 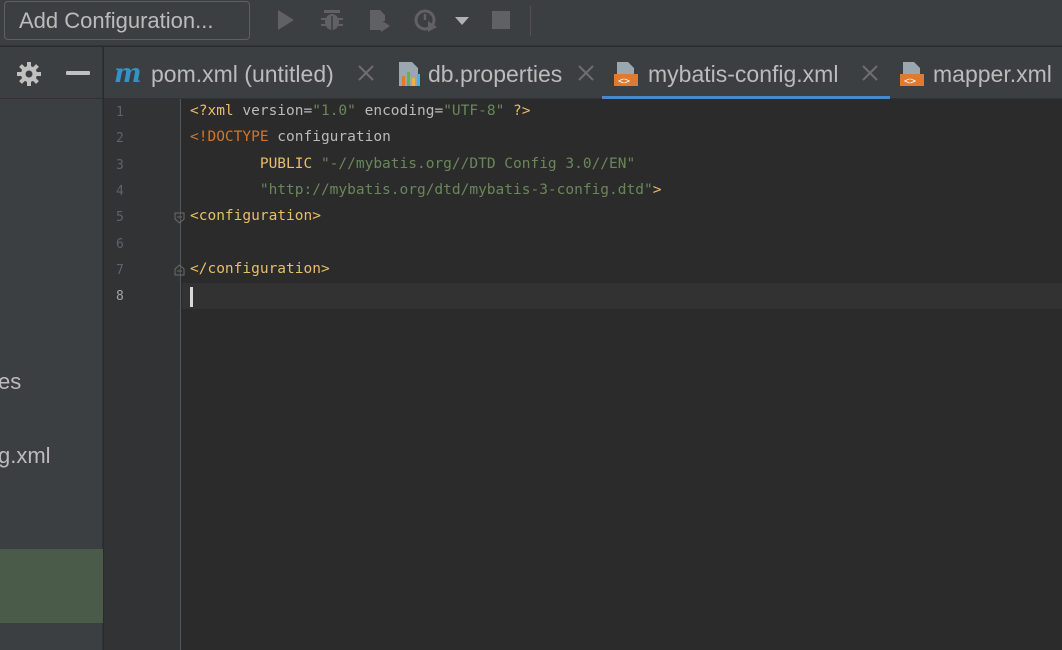 I want to click on project-tree-item-partial: es, so click(x=10, y=382).